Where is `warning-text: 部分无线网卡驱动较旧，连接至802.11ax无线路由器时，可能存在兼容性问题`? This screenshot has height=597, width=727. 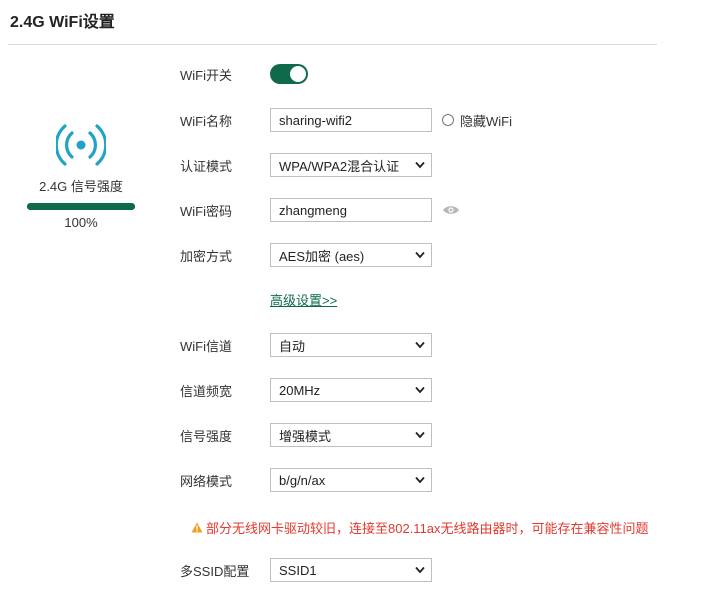 warning-text: 部分无线网卡驱动较旧，连接至802.11ax无线路由器时，可能存在兼容性问题 is located at coordinates (427, 528).